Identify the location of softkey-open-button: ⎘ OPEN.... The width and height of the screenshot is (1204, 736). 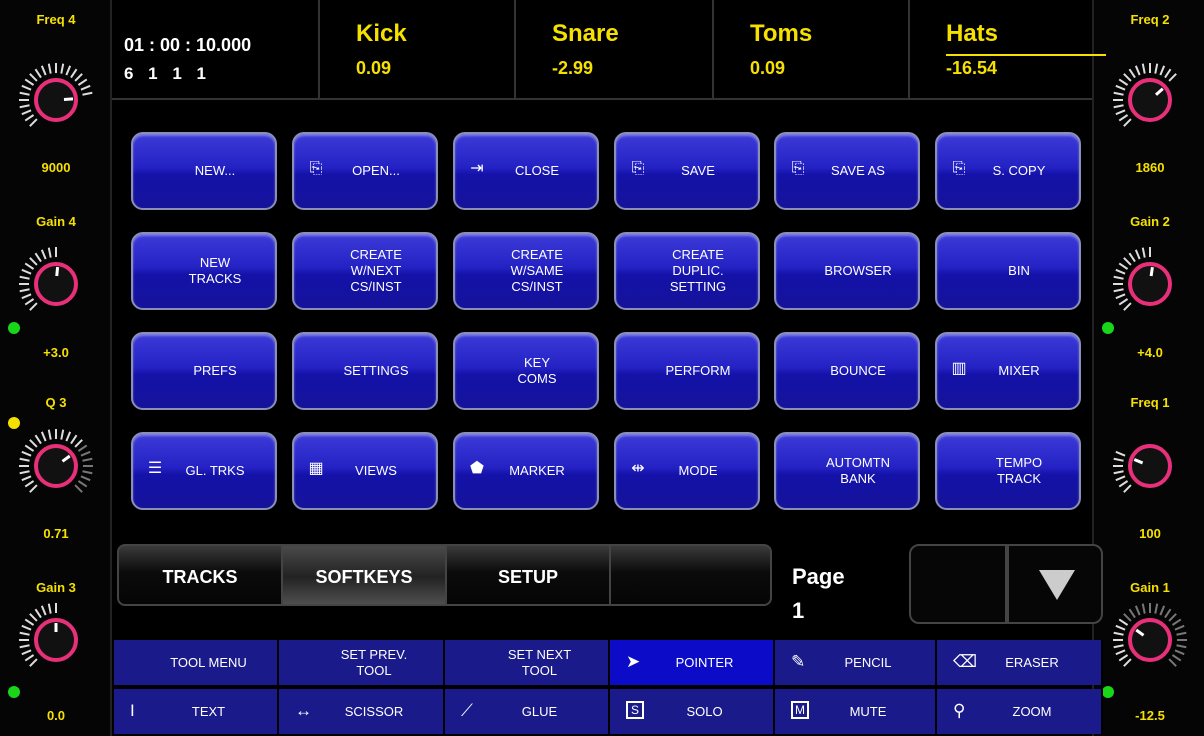
(365, 171).